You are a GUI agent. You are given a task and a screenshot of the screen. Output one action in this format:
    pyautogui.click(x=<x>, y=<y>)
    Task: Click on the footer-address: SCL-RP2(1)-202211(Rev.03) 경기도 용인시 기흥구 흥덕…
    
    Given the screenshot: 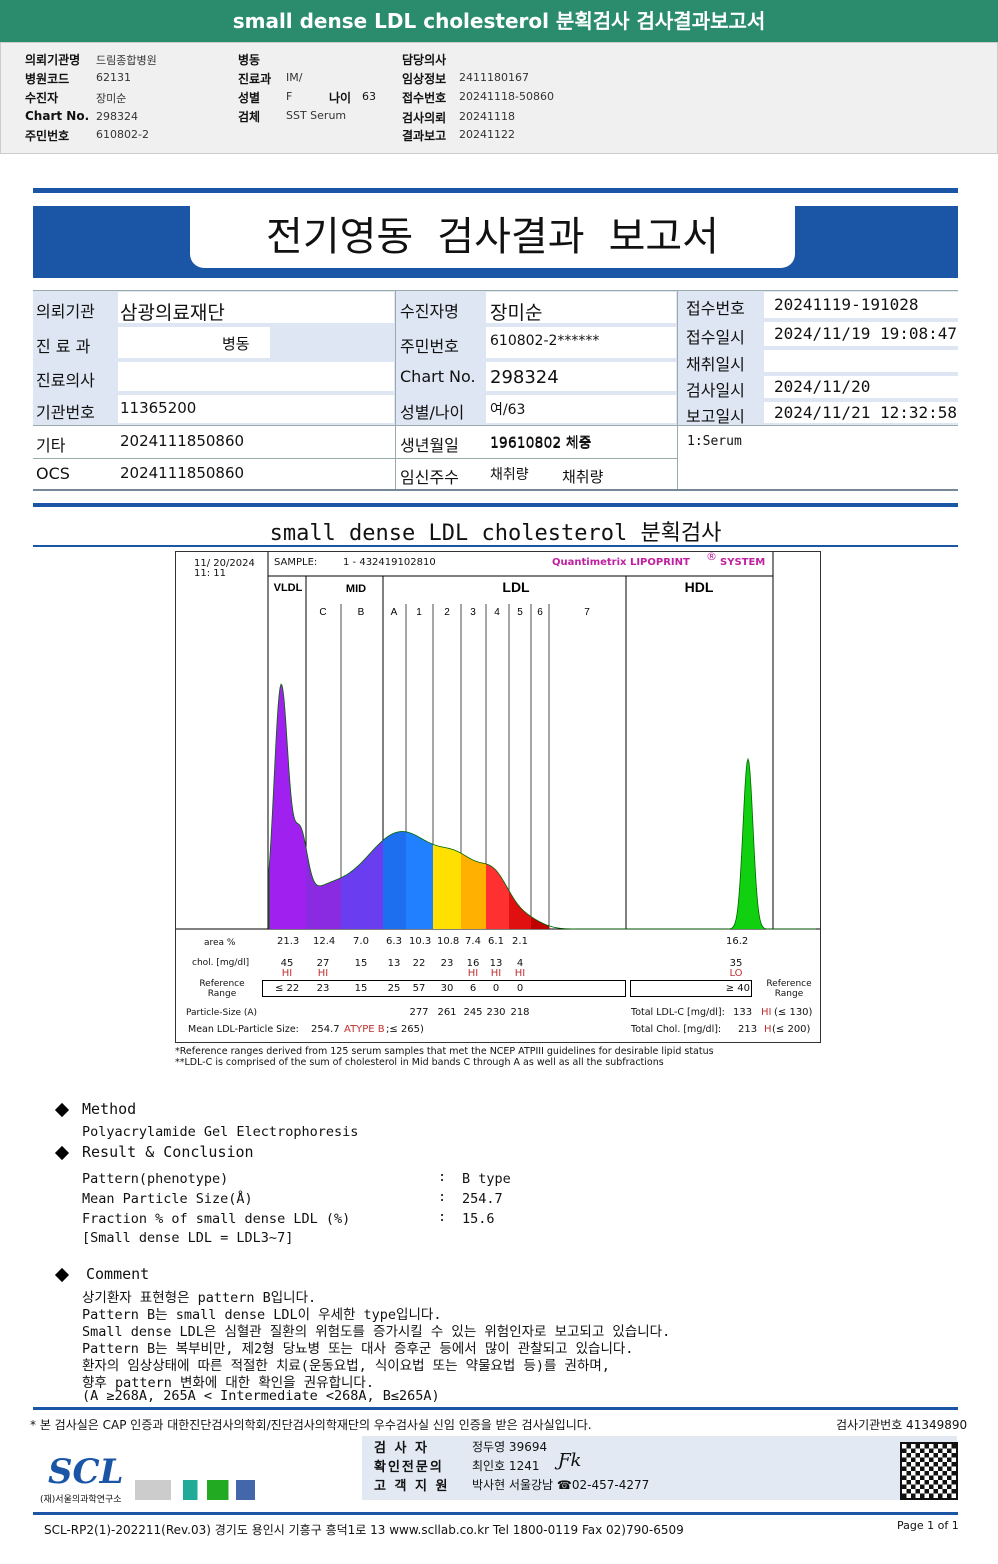 What is the action you would take?
    pyautogui.click(x=364, y=1530)
    